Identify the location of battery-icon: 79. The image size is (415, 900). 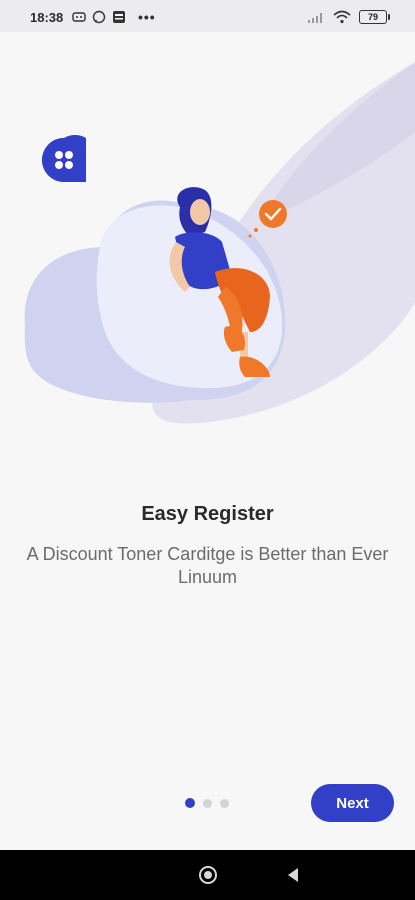
(374, 17).